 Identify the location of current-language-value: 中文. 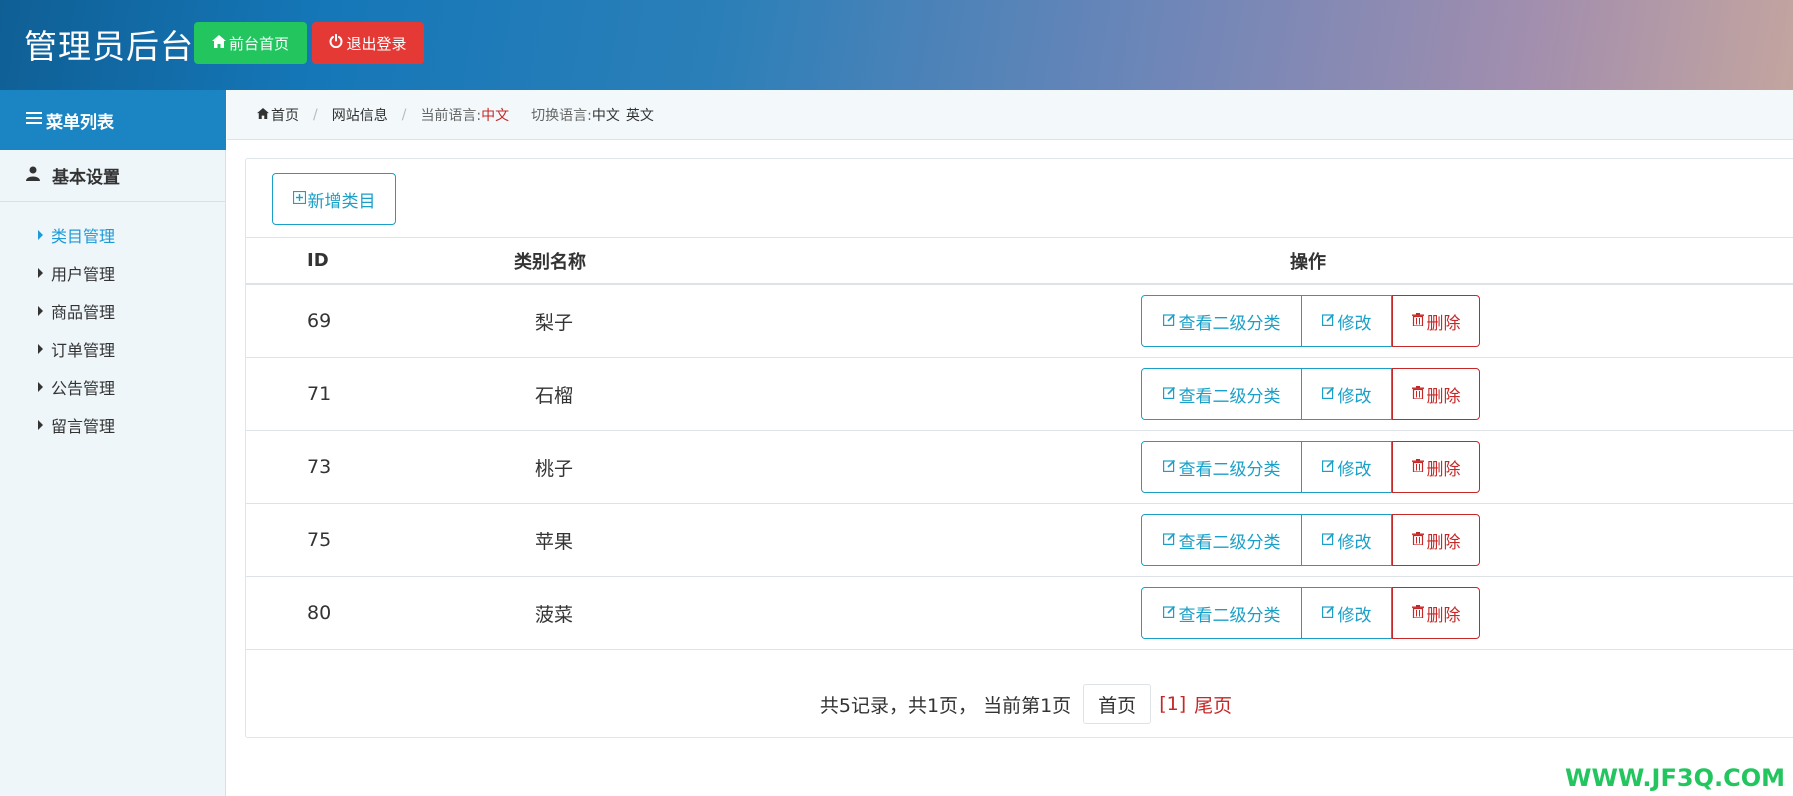
(495, 115).